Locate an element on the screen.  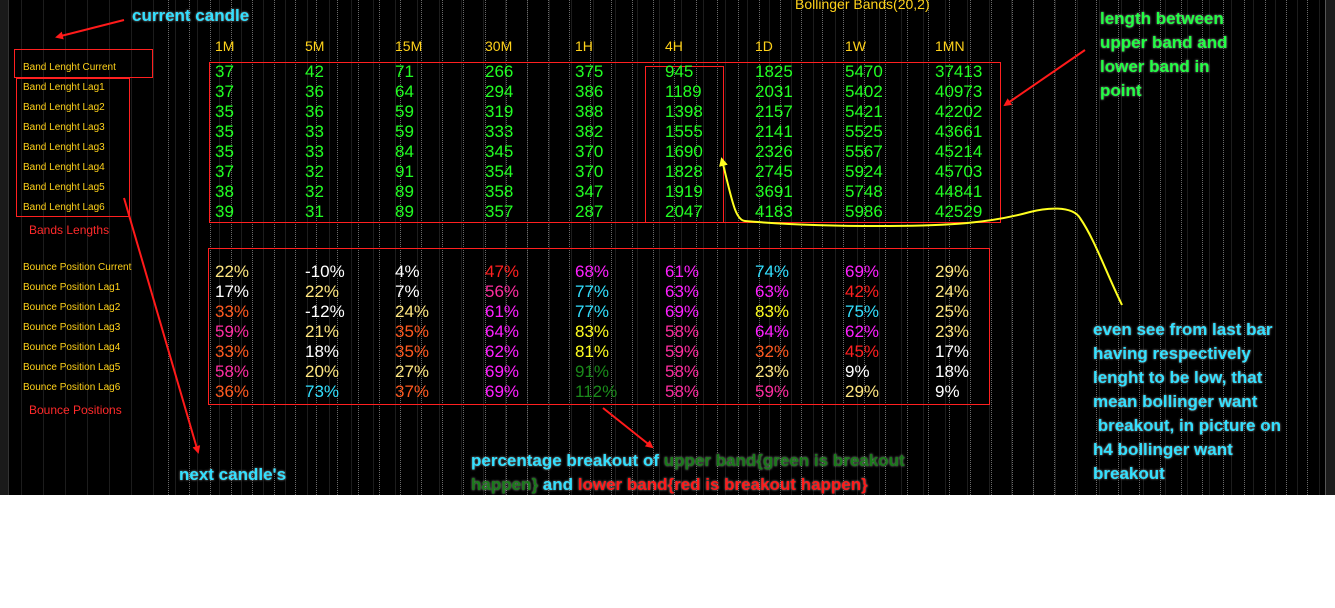
arrow-length-note is located at coordinates (1044, 78).